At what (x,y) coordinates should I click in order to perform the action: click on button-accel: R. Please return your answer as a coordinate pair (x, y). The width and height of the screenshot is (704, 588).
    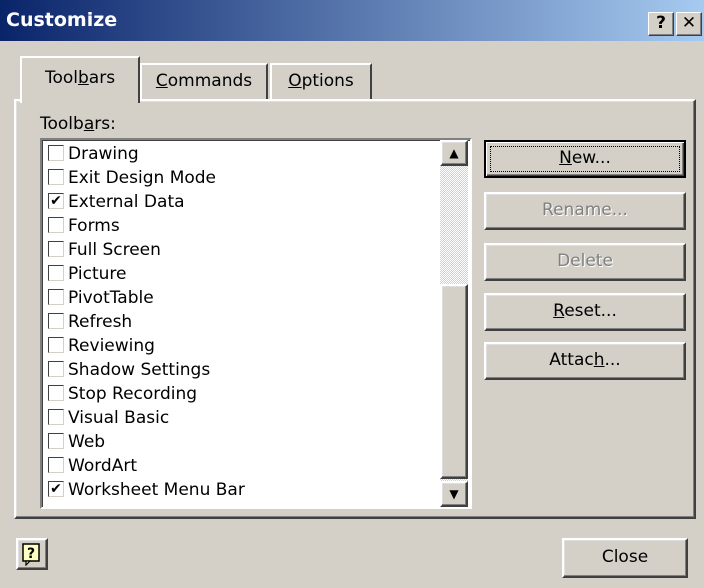
    Looking at the image, I should click on (559, 311).